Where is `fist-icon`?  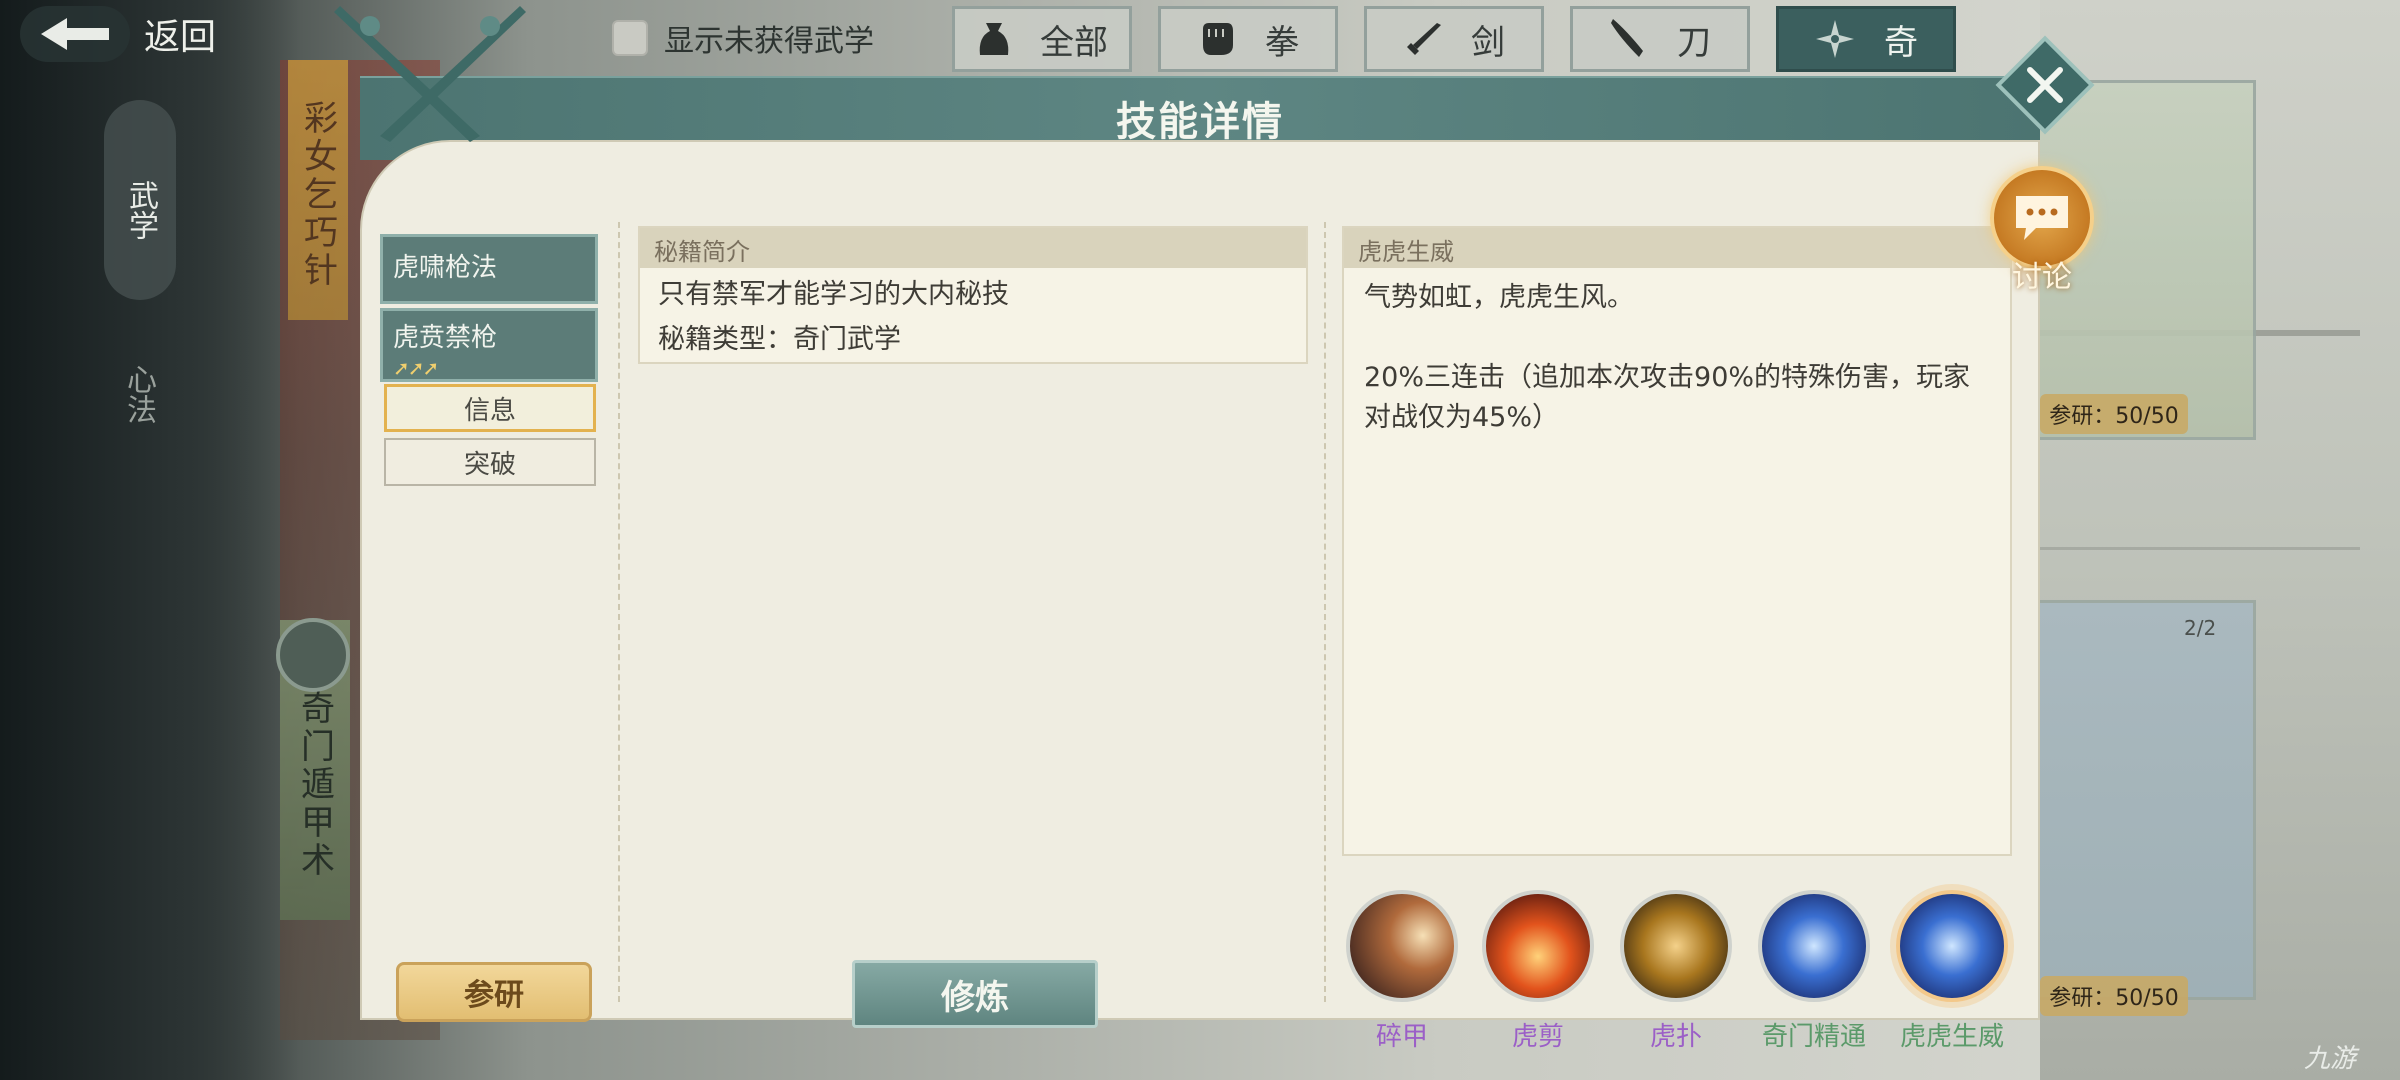
fist-icon is located at coordinates (1218, 39).